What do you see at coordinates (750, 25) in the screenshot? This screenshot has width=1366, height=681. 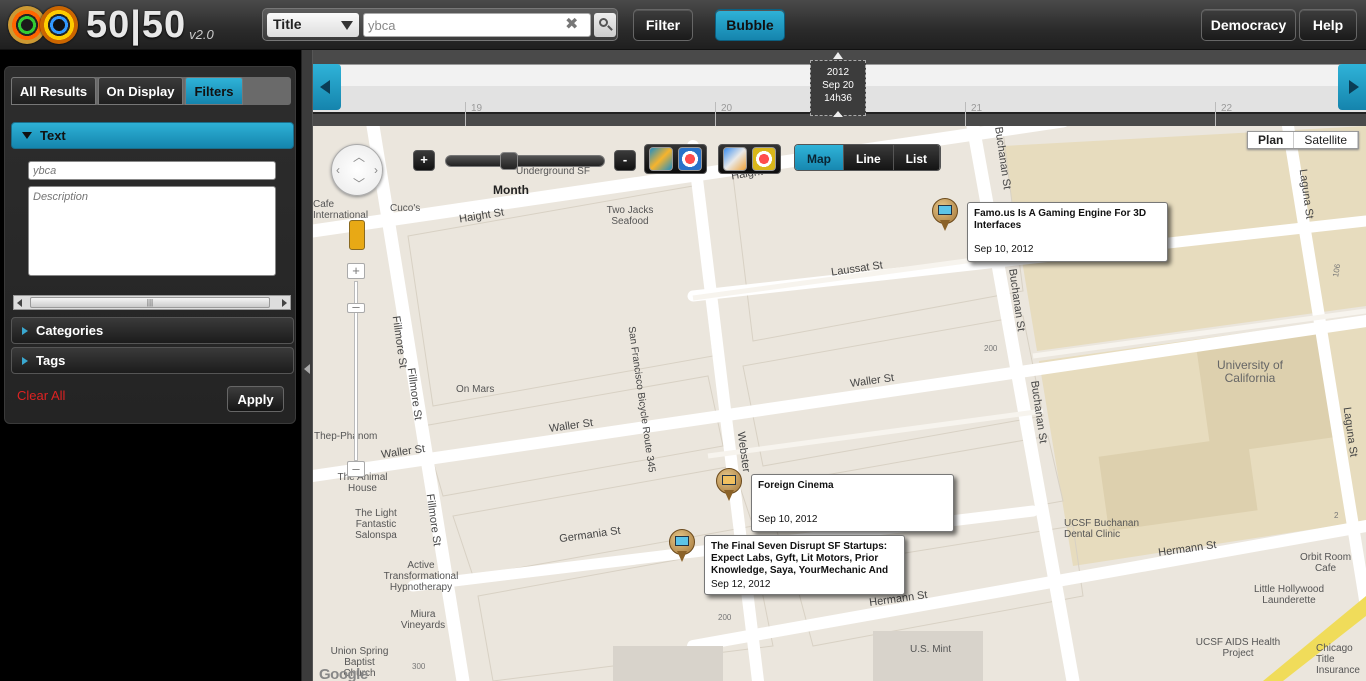 I see `bubble-button: Bubble` at bounding box center [750, 25].